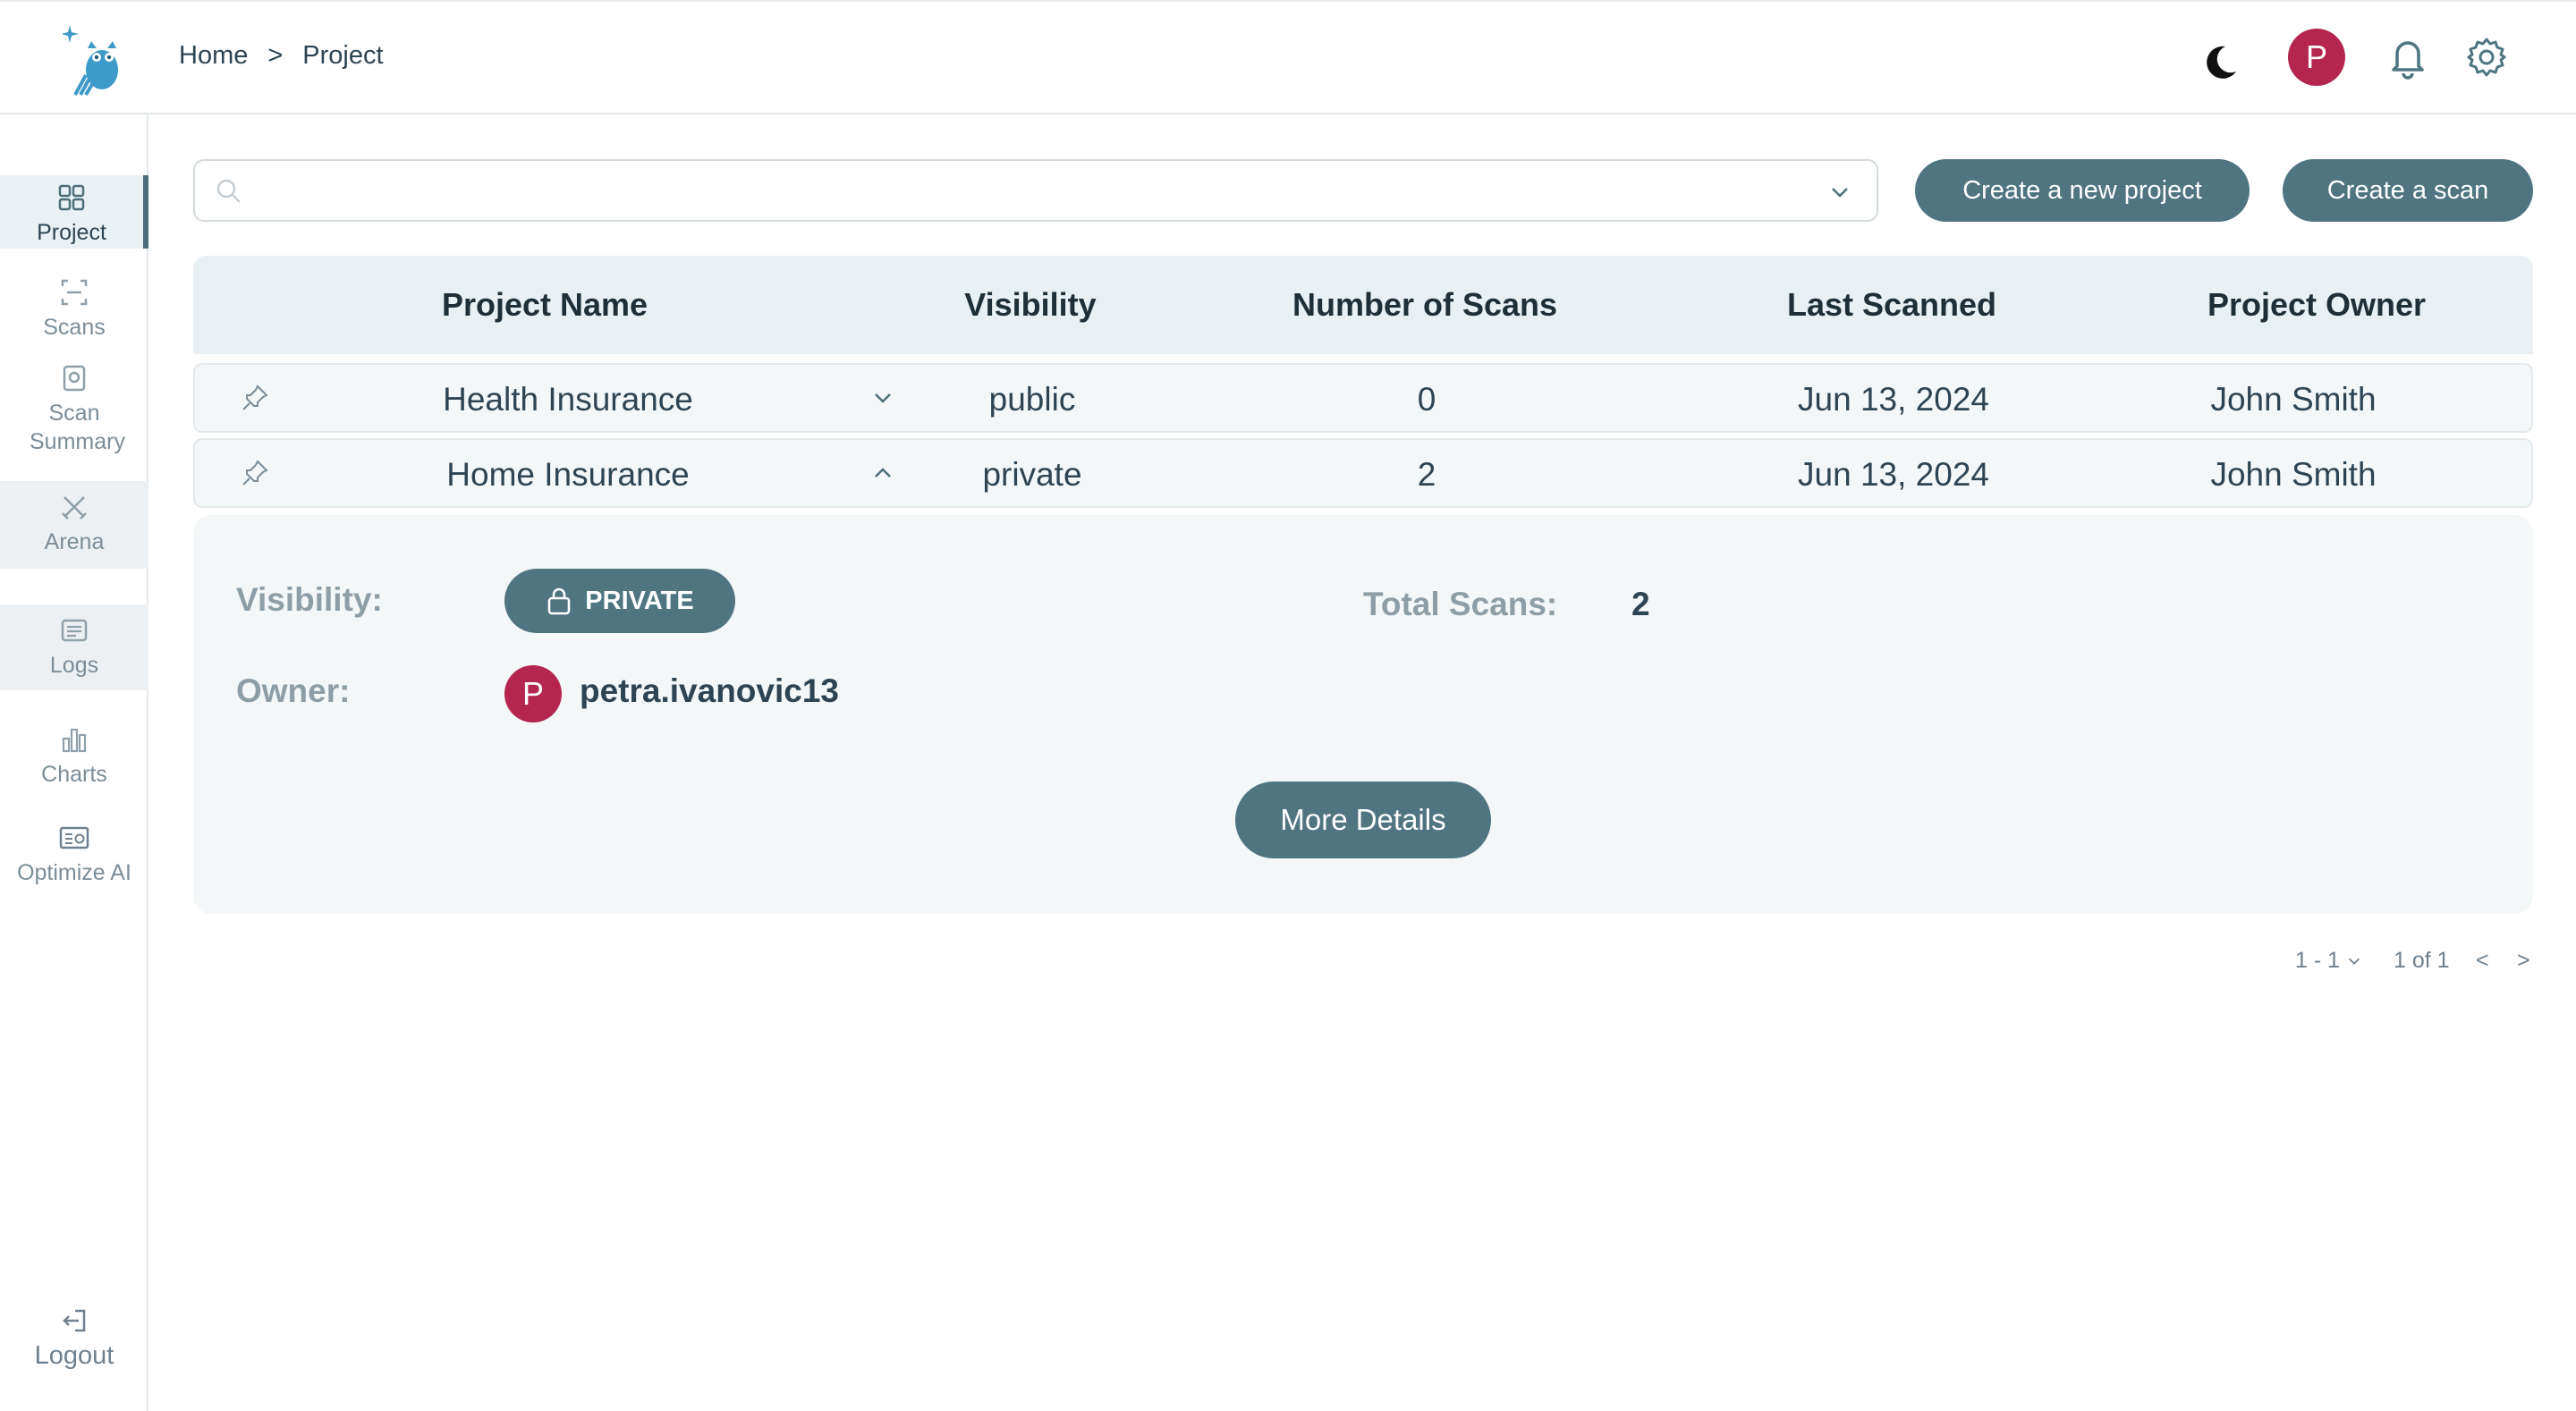  Describe the element at coordinates (74, 212) in the screenshot. I see `sidebar-item-project: Project` at that location.